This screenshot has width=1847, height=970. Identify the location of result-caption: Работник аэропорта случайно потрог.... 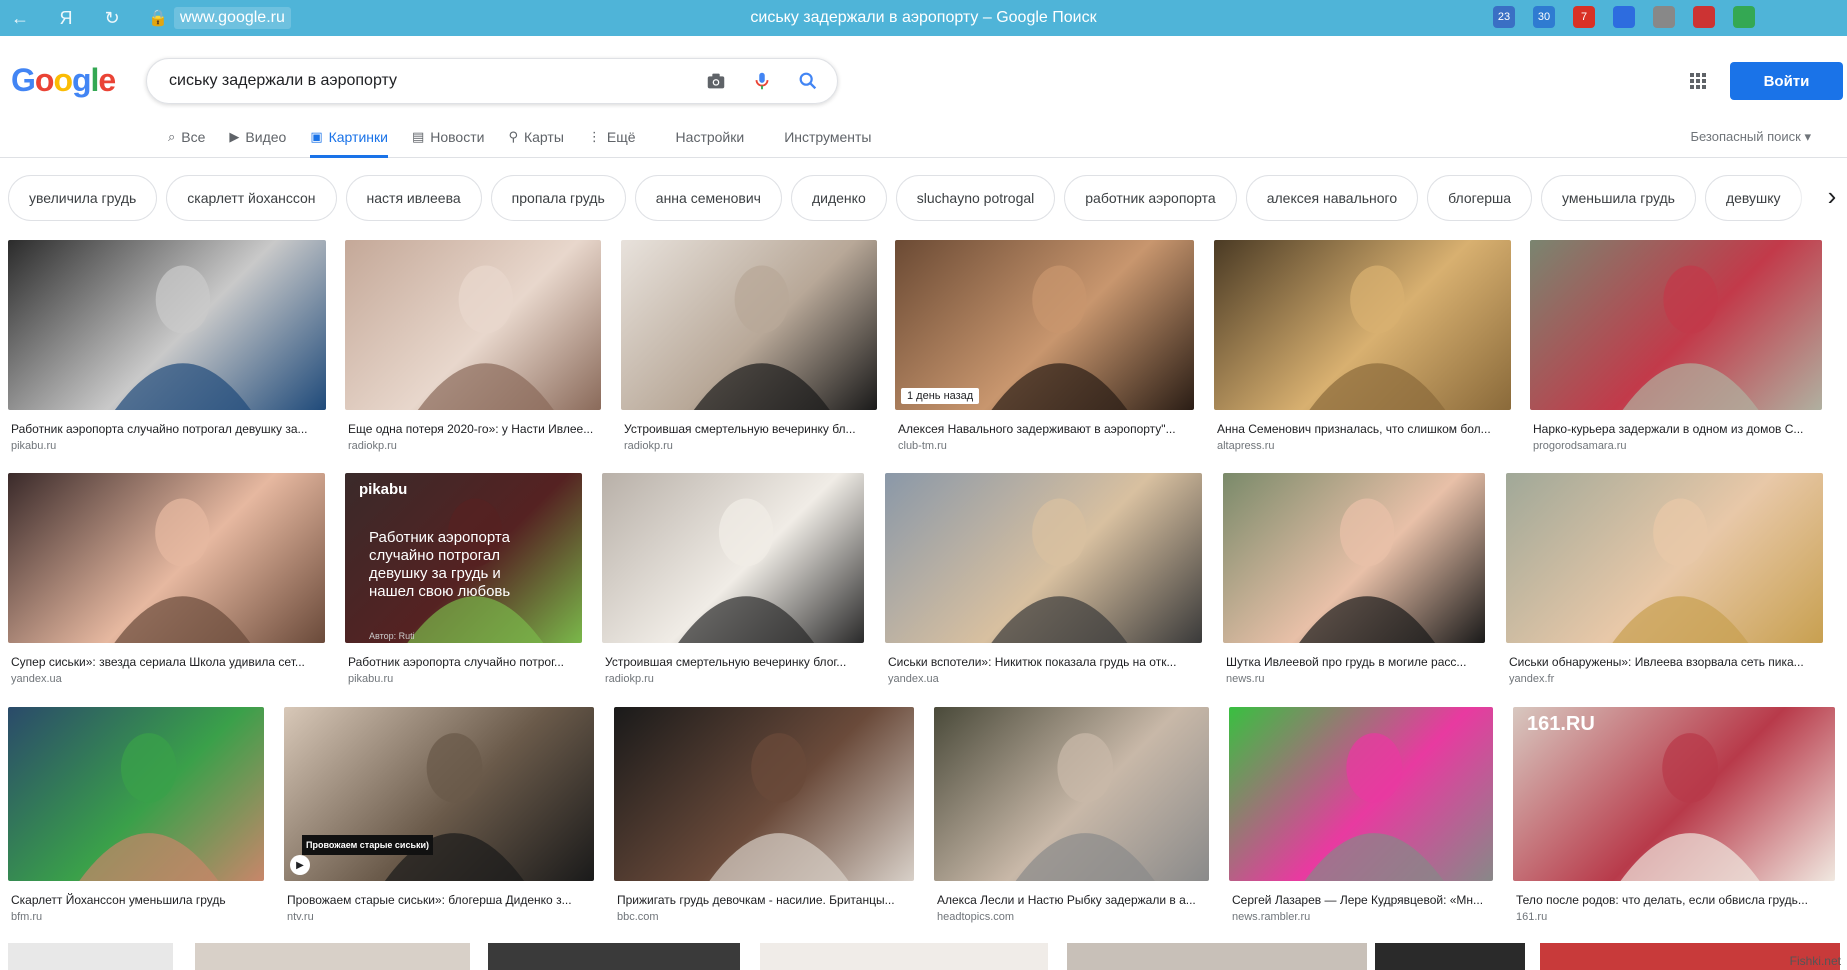
(463, 662).